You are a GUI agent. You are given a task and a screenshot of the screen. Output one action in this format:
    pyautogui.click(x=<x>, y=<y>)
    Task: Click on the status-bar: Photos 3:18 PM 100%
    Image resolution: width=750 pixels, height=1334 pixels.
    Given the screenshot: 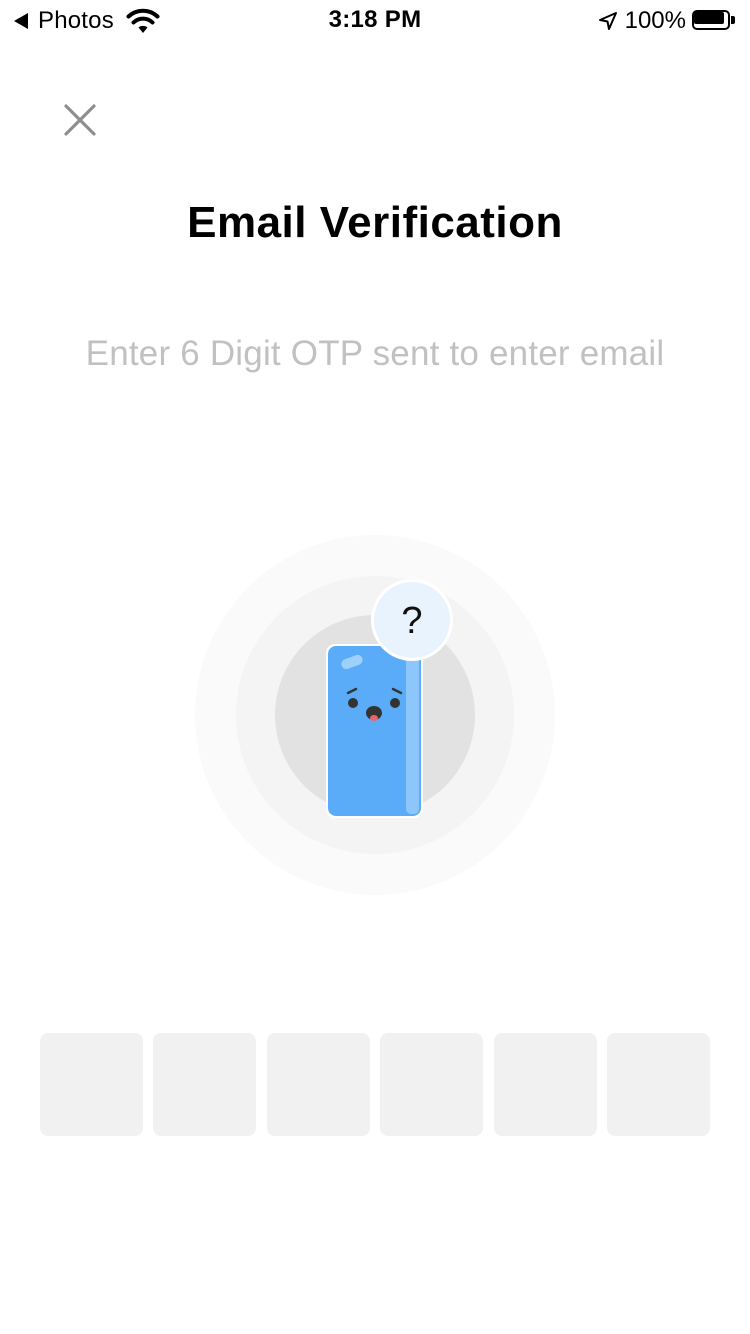 What is the action you would take?
    pyautogui.click(x=375, y=20)
    